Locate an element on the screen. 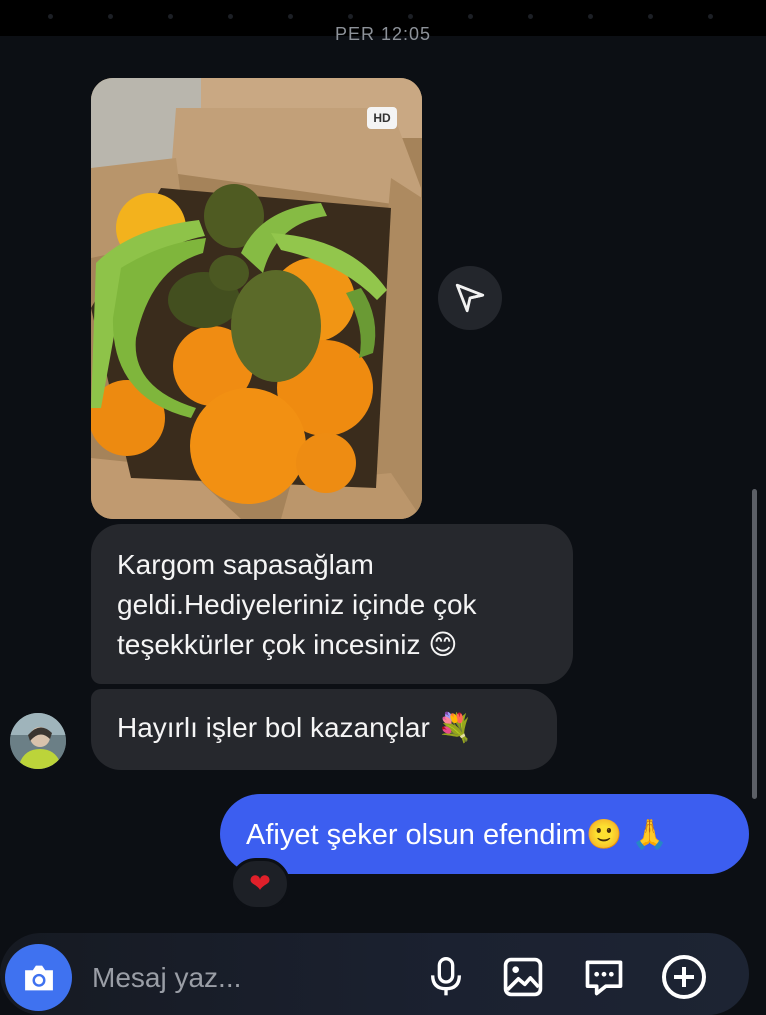  message-text: Hayırlı işler bol kazançlar is located at coordinates (273, 727).